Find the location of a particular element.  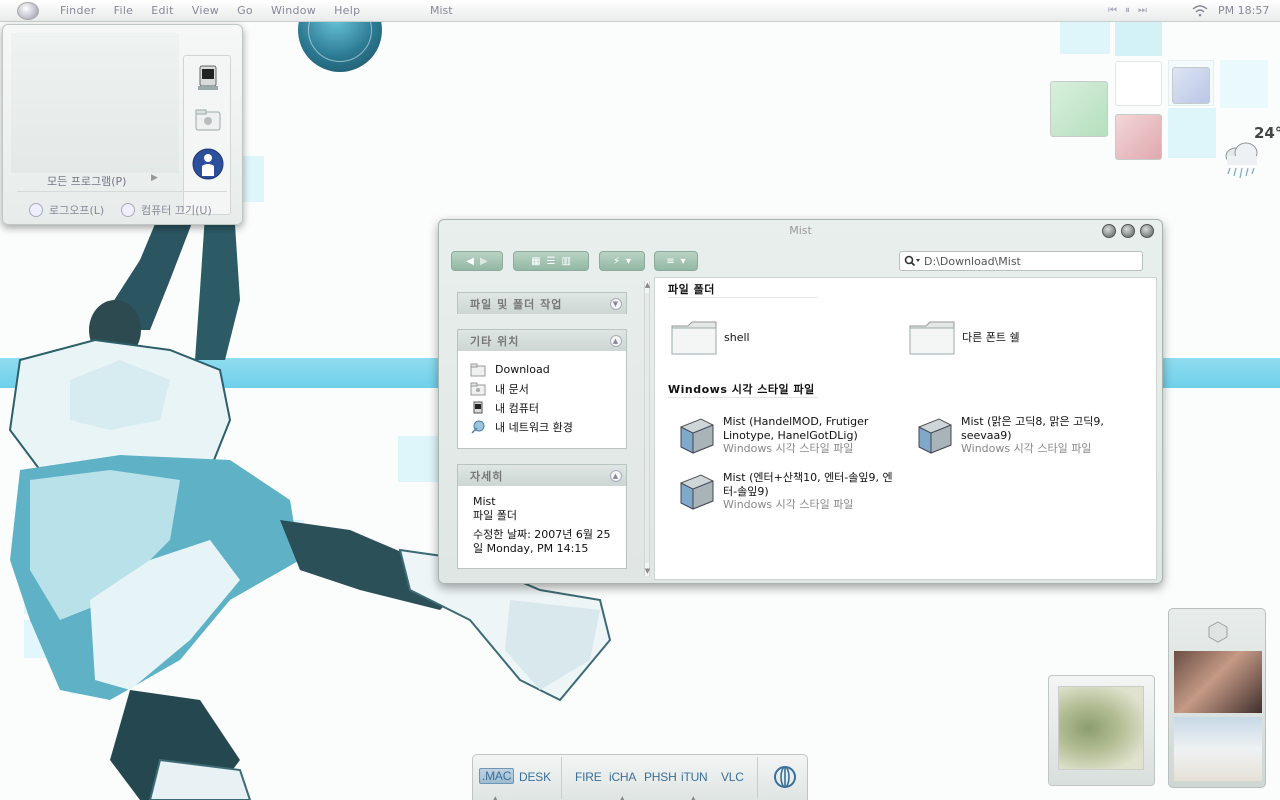

other-places-header: 기타 위치 ▲ is located at coordinates (542, 340).